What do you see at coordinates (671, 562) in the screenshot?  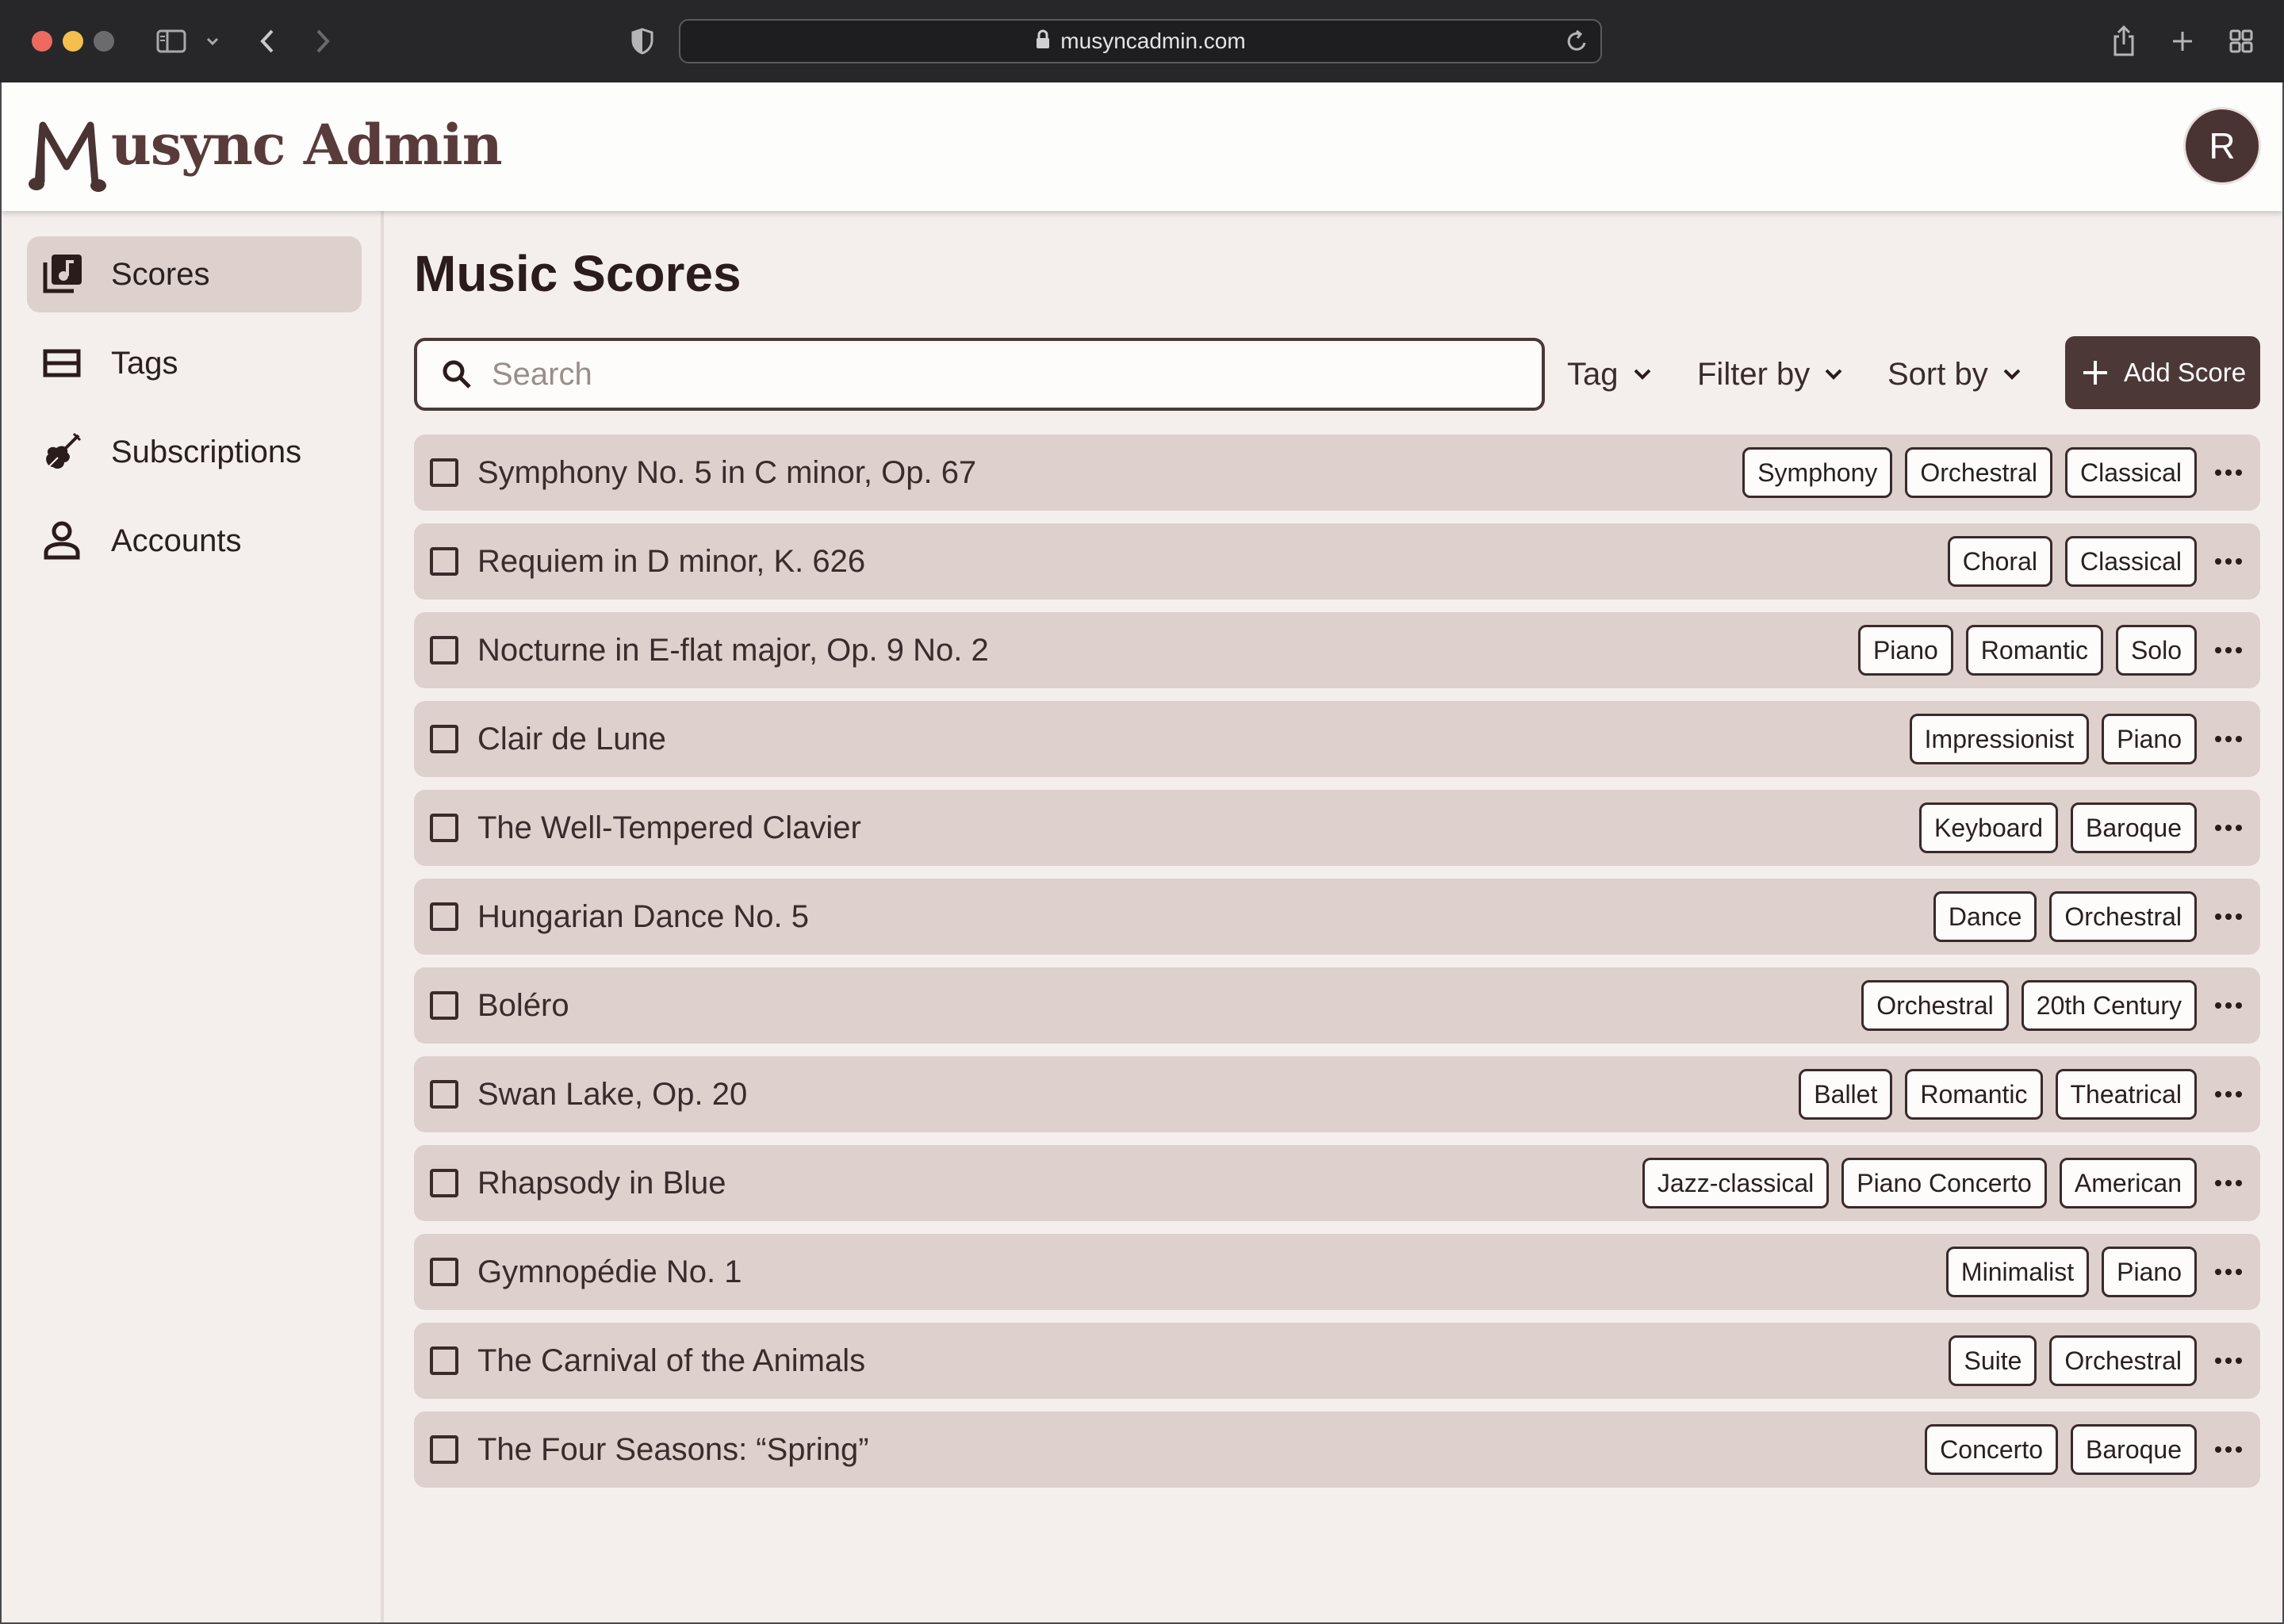 I see `score-title: Requiem in D minor, K. 626` at bounding box center [671, 562].